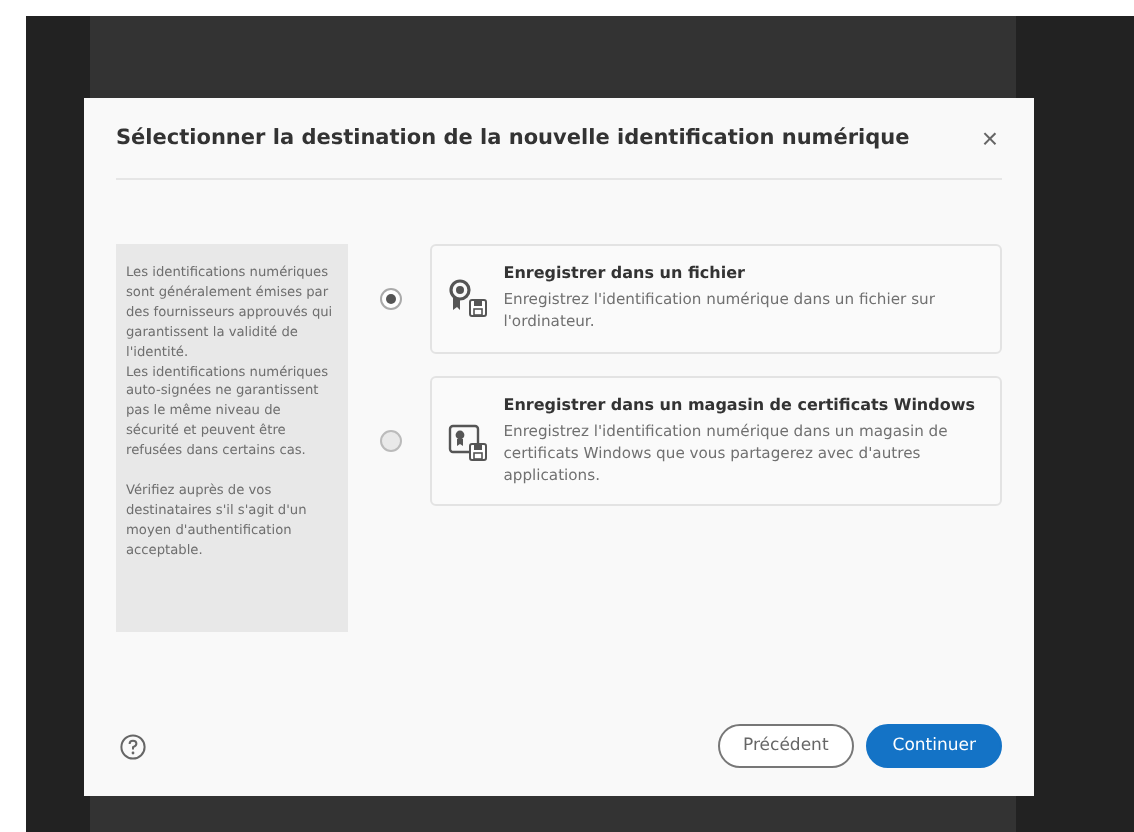  I want to click on certificate-file-icon, so click(467, 298).